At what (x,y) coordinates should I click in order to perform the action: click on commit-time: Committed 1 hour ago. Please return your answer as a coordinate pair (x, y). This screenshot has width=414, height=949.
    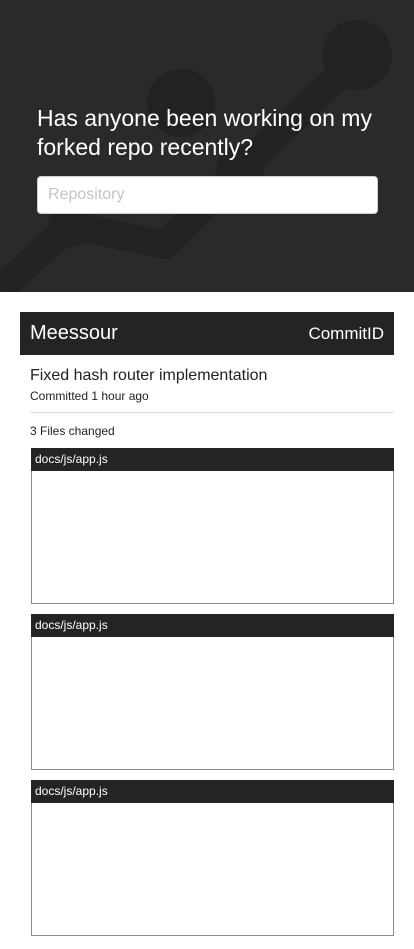
    Looking at the image, I should click on (89, 396).